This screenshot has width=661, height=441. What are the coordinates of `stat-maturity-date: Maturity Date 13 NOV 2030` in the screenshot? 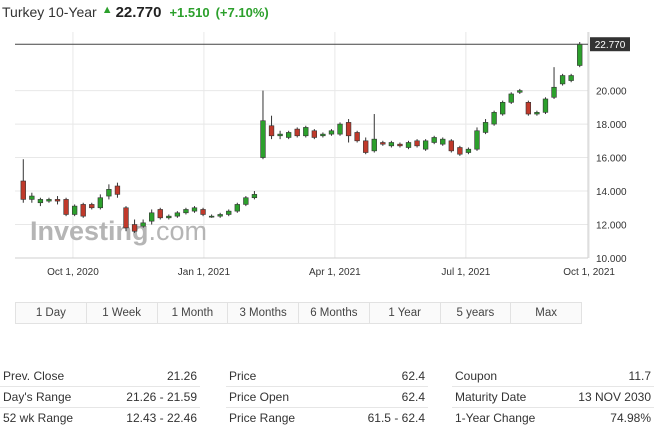 It's located at (553, 397).